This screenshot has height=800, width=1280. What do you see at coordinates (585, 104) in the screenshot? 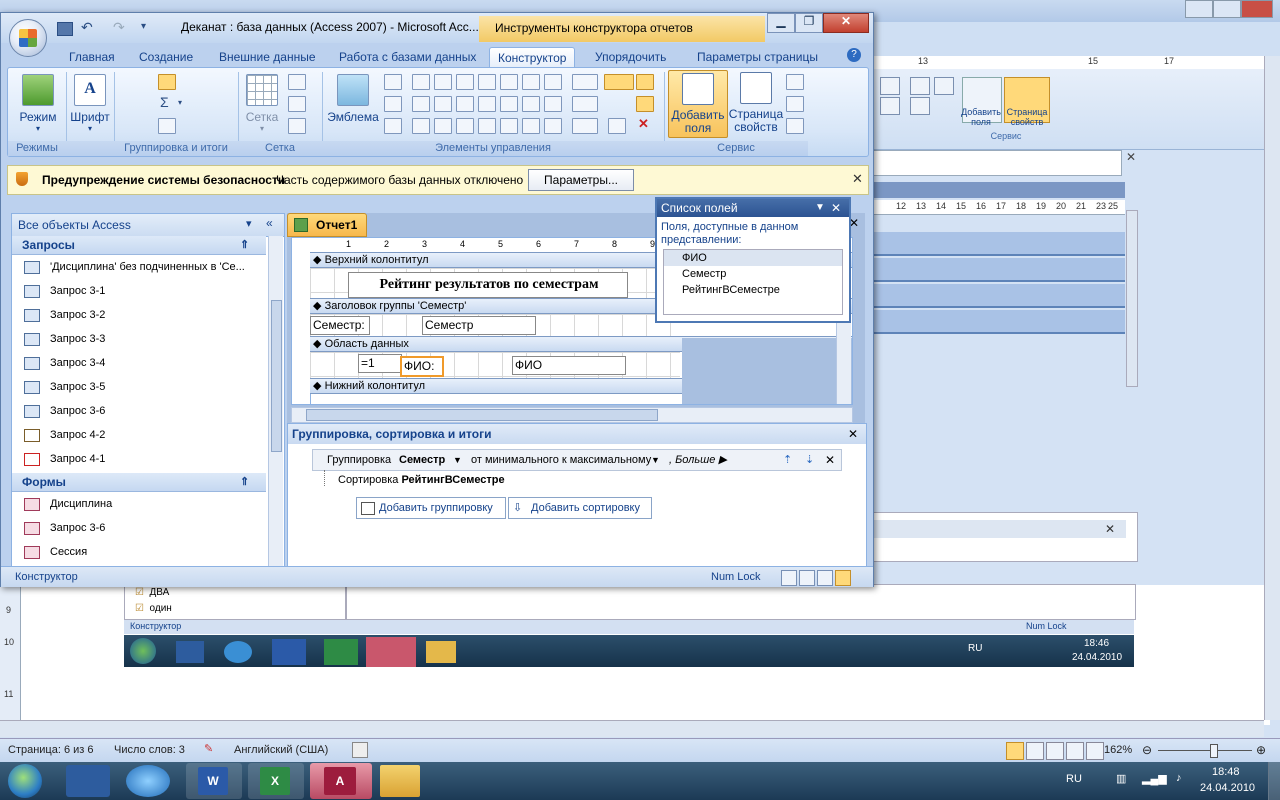
I see `line-style-icon` at bounding box center [585, 104].